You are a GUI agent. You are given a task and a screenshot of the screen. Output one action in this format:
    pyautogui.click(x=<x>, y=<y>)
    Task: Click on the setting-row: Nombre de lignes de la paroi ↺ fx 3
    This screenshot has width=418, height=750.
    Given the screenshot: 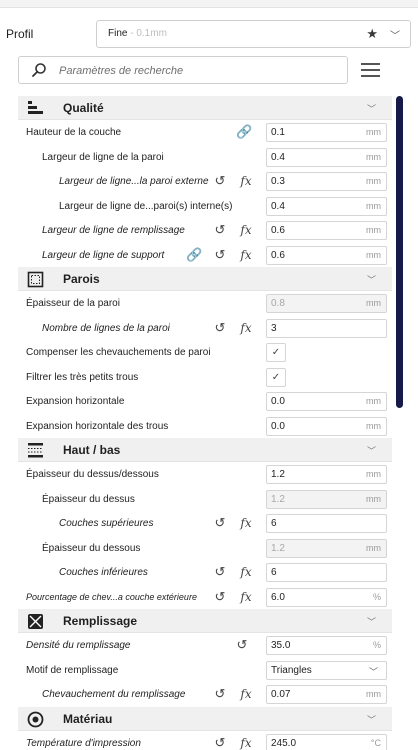 What is the action you would take?
    pyautogui.click(x=205, y=328)
    